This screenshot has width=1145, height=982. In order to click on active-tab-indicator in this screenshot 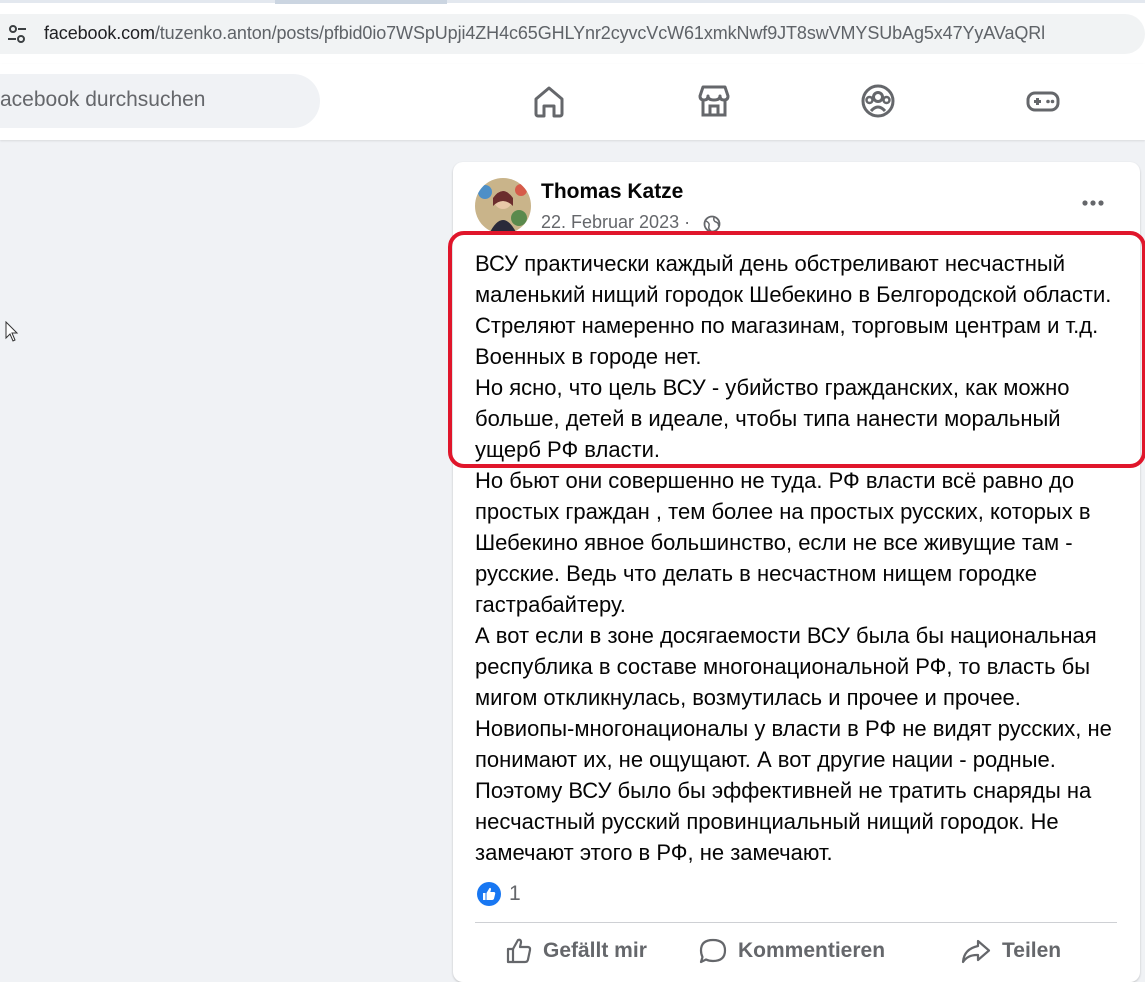, I will do `click(361, 2)`.